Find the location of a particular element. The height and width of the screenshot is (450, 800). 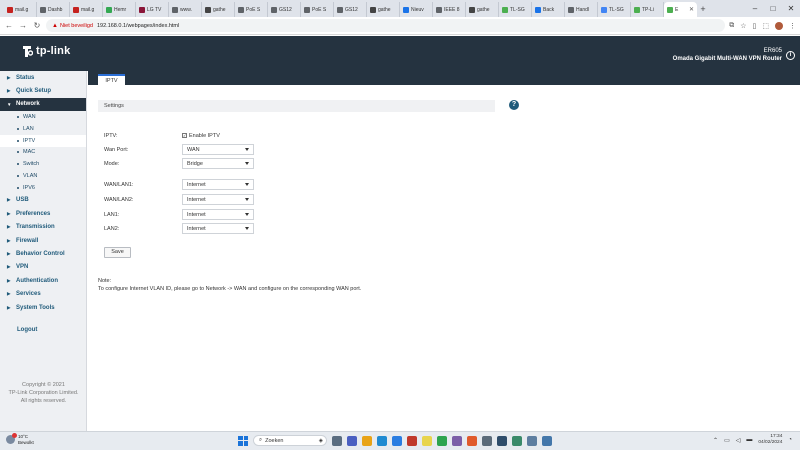

sidebar-item-status: ▶ Status is located at coordinates (43, 77).